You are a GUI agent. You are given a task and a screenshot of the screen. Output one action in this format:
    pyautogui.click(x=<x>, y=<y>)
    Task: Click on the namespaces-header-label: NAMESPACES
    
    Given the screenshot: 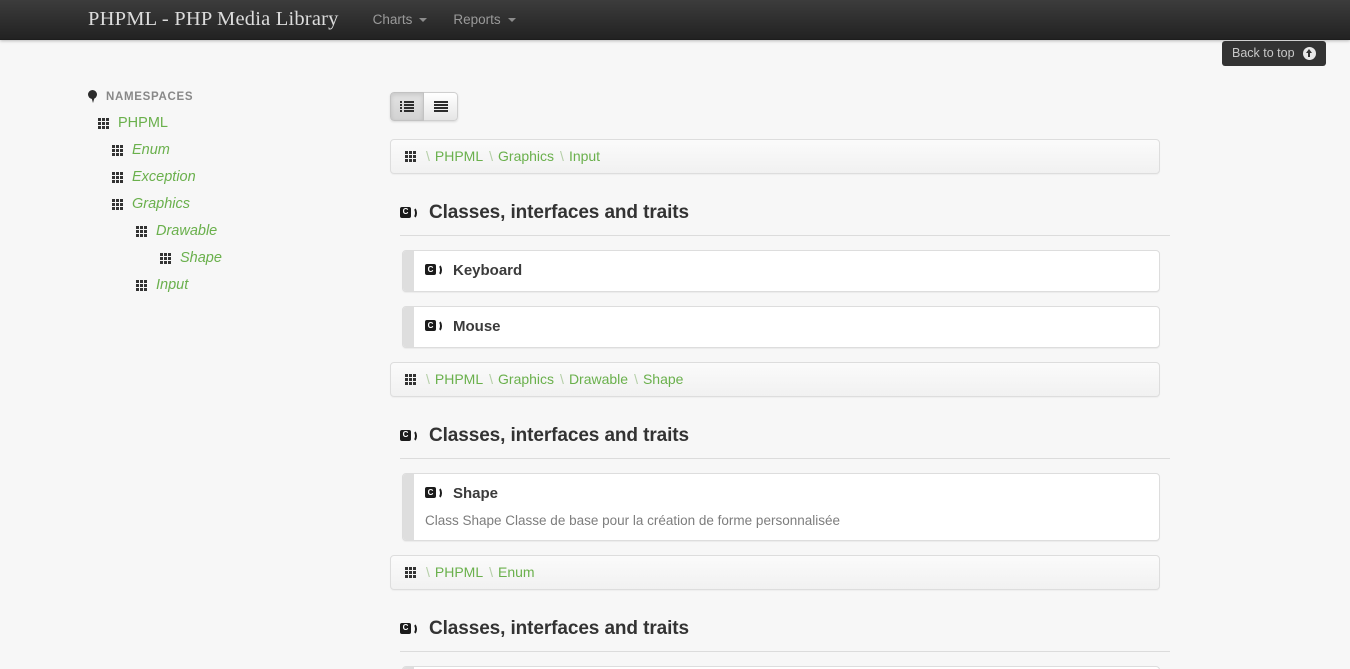 What is the action you would take?
    pyautogui.click(x=150, y=96)
    